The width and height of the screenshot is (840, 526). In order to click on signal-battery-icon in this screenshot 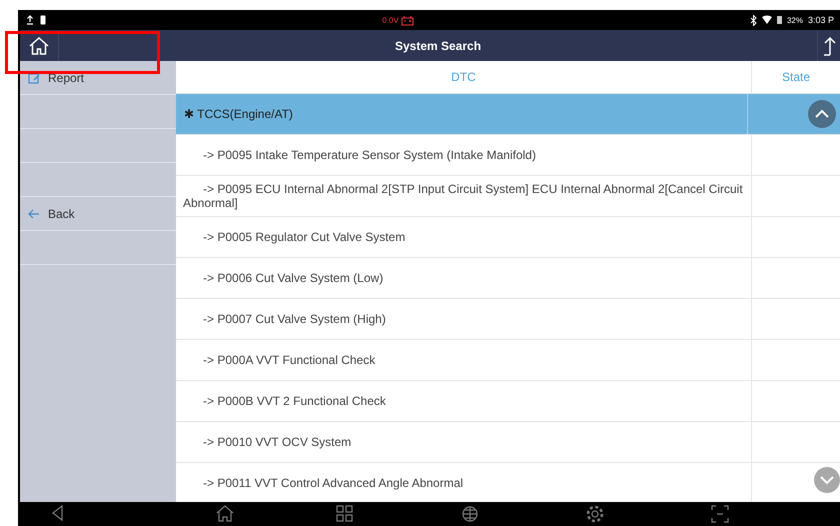, I will do `click(779, 20)`.